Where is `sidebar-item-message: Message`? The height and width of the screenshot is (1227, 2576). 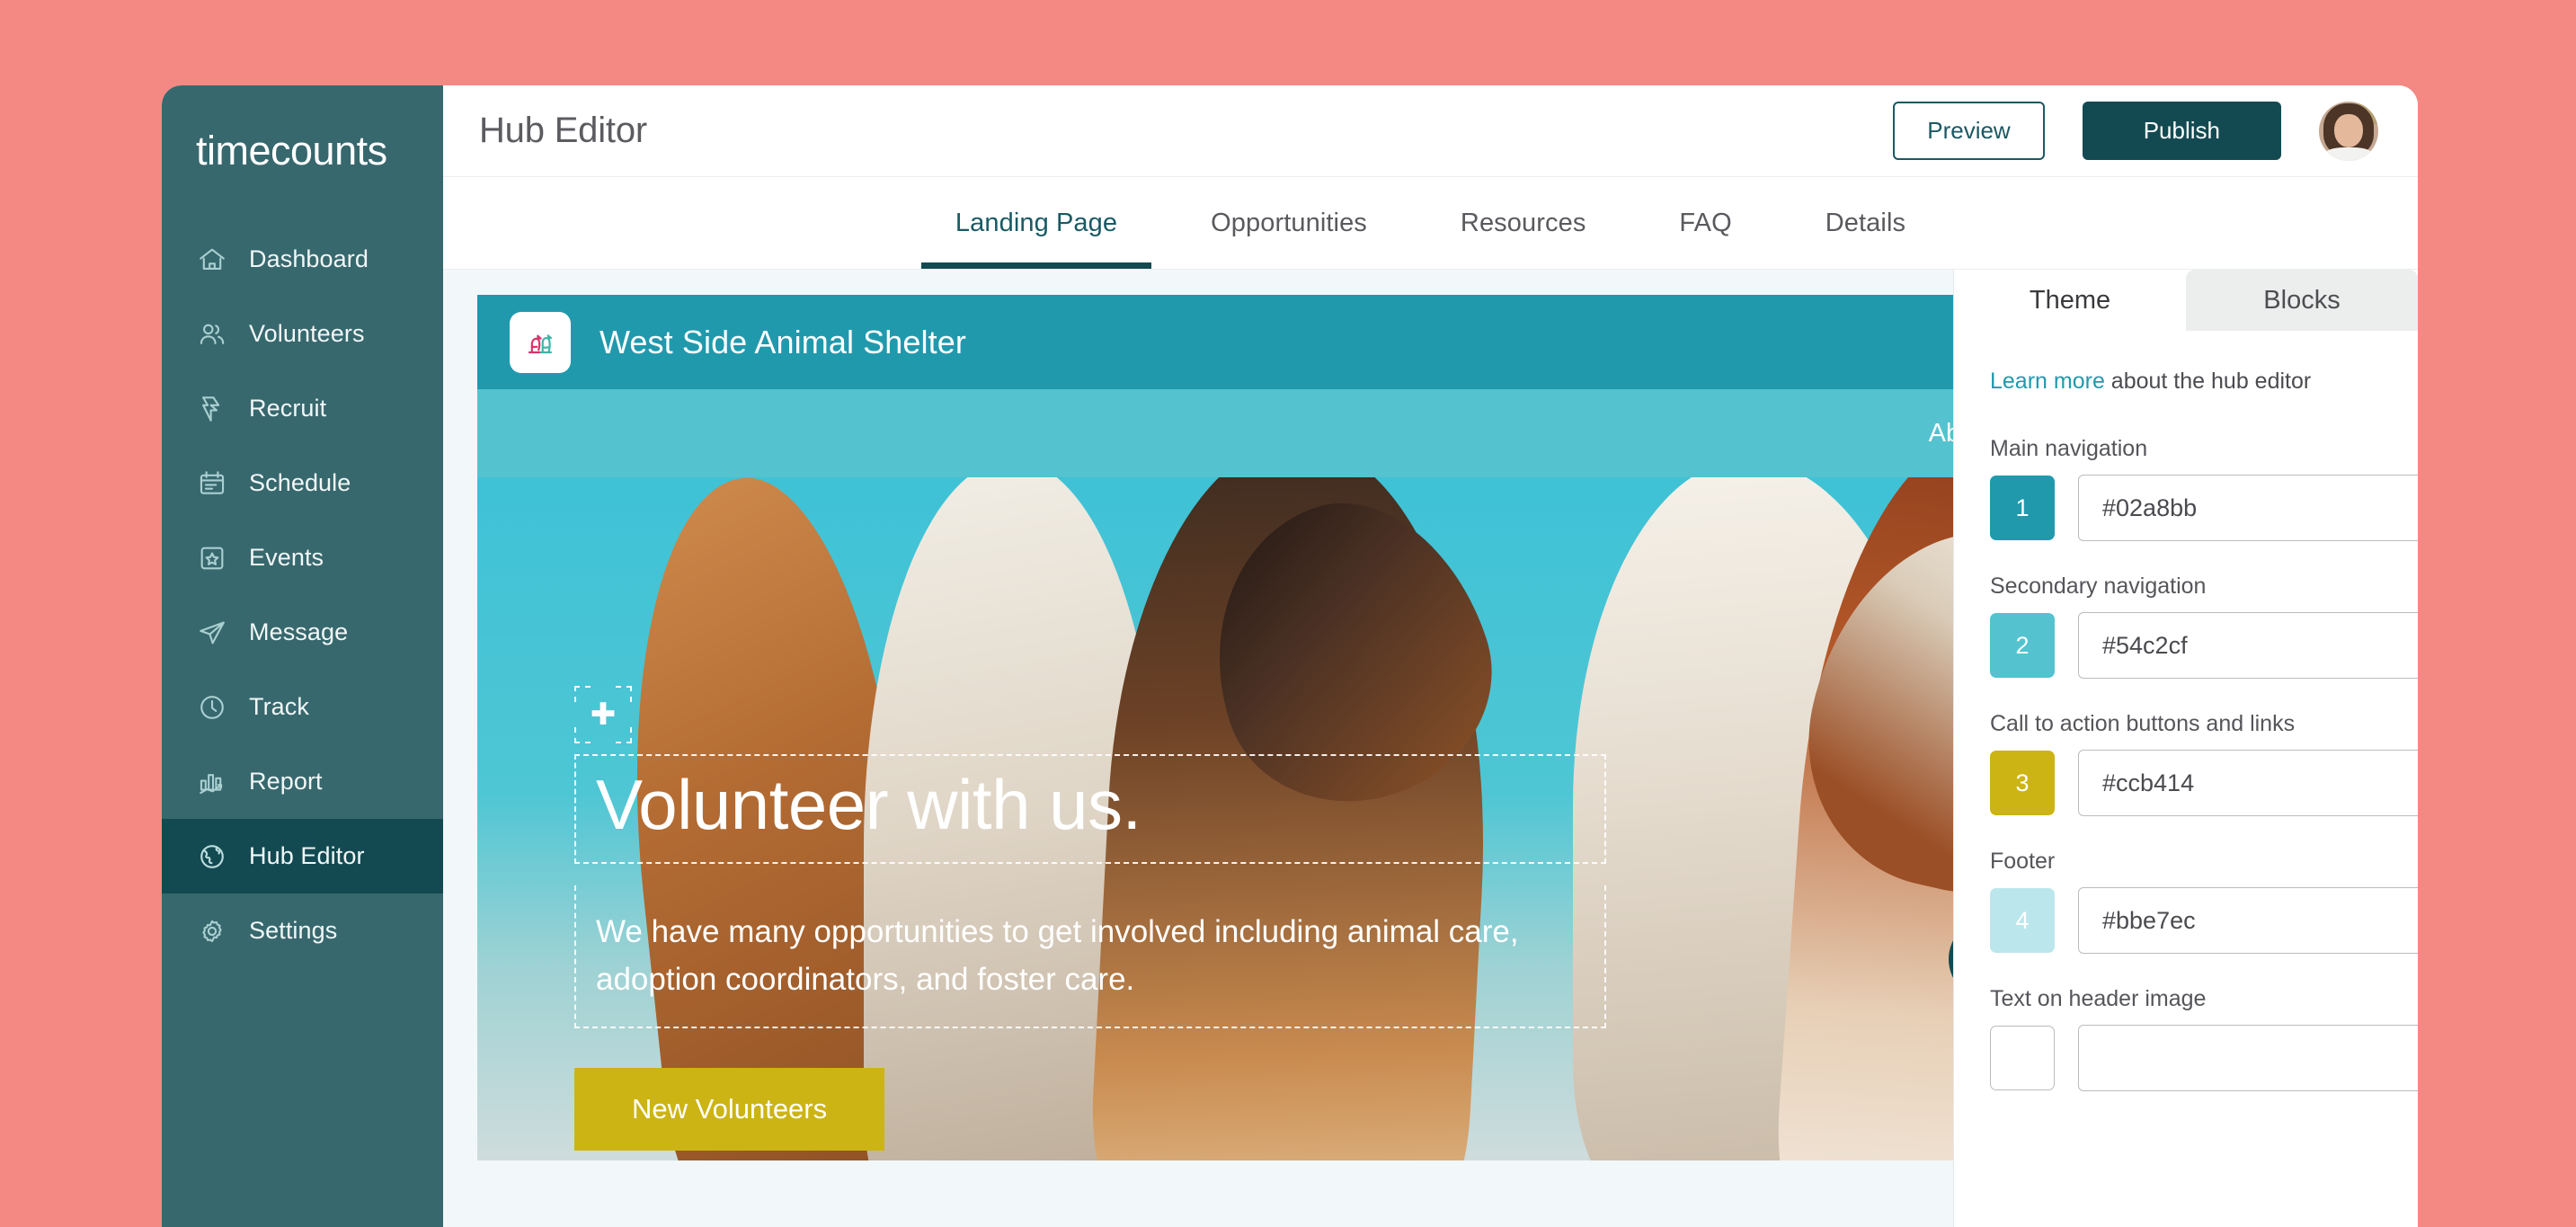 sidebar-item-message: Message is located at coordinates (302, 632).